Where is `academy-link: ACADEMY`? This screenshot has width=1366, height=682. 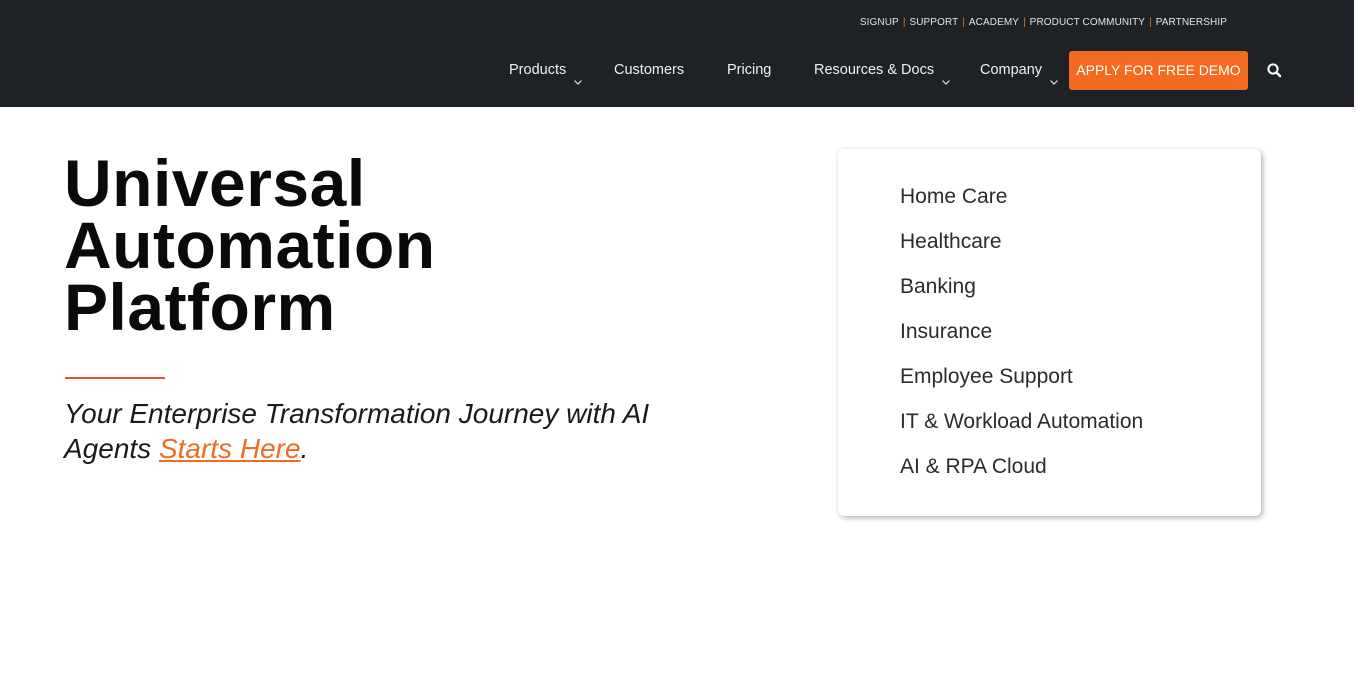 academy-link: ACADEMY is located at coordinates (994, 22).